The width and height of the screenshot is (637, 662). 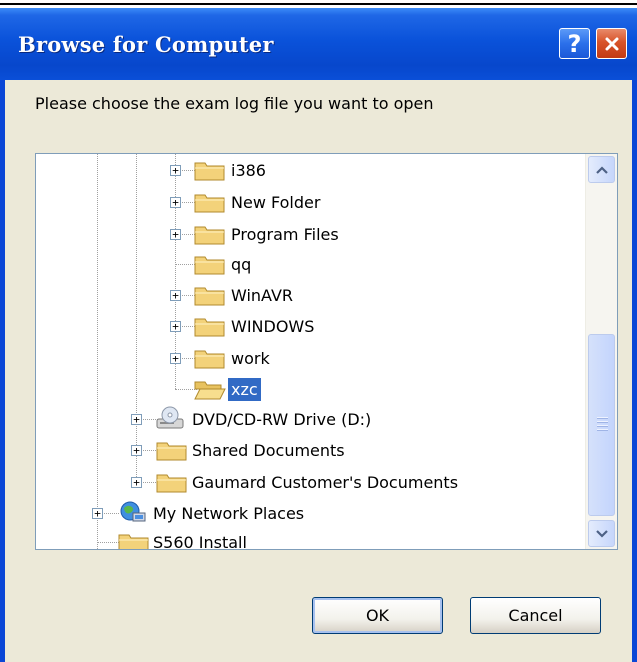 What do you see at coordinates (146, 44) in the screenshot?
I see `dialog-title: Browse for Computer` at bounding box center [146, 44].